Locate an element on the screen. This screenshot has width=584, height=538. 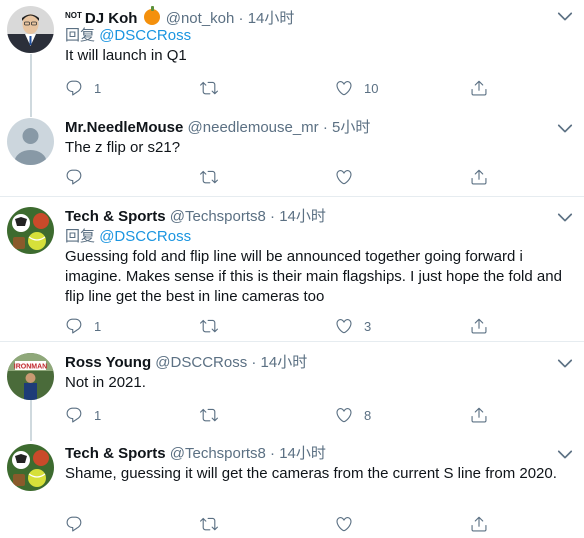
tweet-text: The z flip or s21? is located at coordinates (123, 147).